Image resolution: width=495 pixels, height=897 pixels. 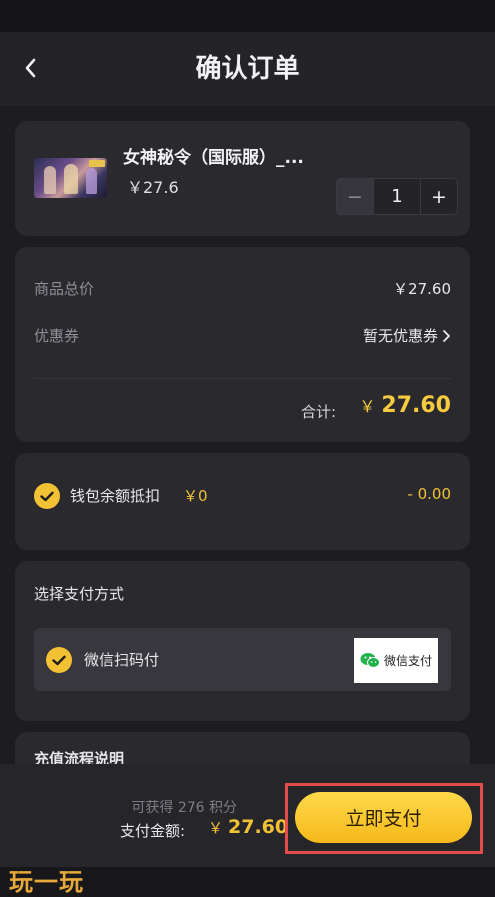 I want to click on header: 确认订单, so click(x=247, y=69).